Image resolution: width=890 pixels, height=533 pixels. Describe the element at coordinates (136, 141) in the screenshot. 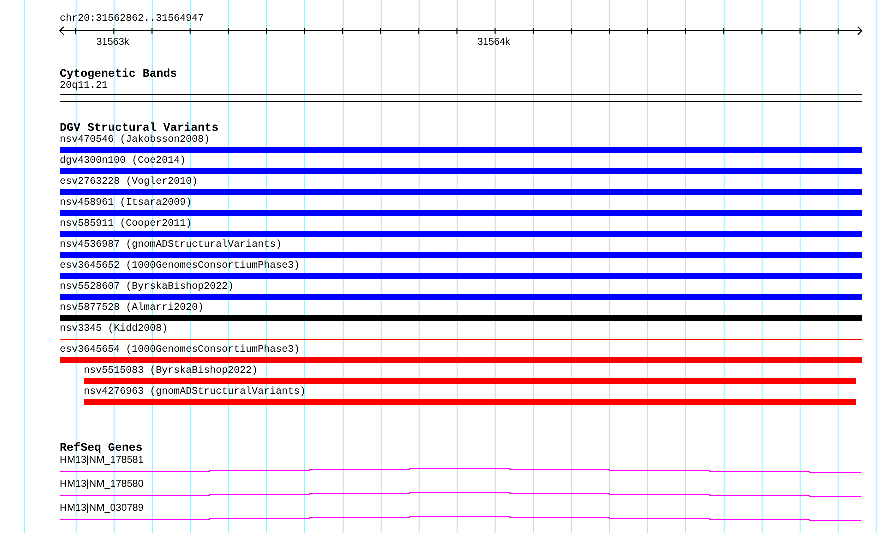

I see `variant-label: nsv470546 (Jakobsson2008)` at that location.